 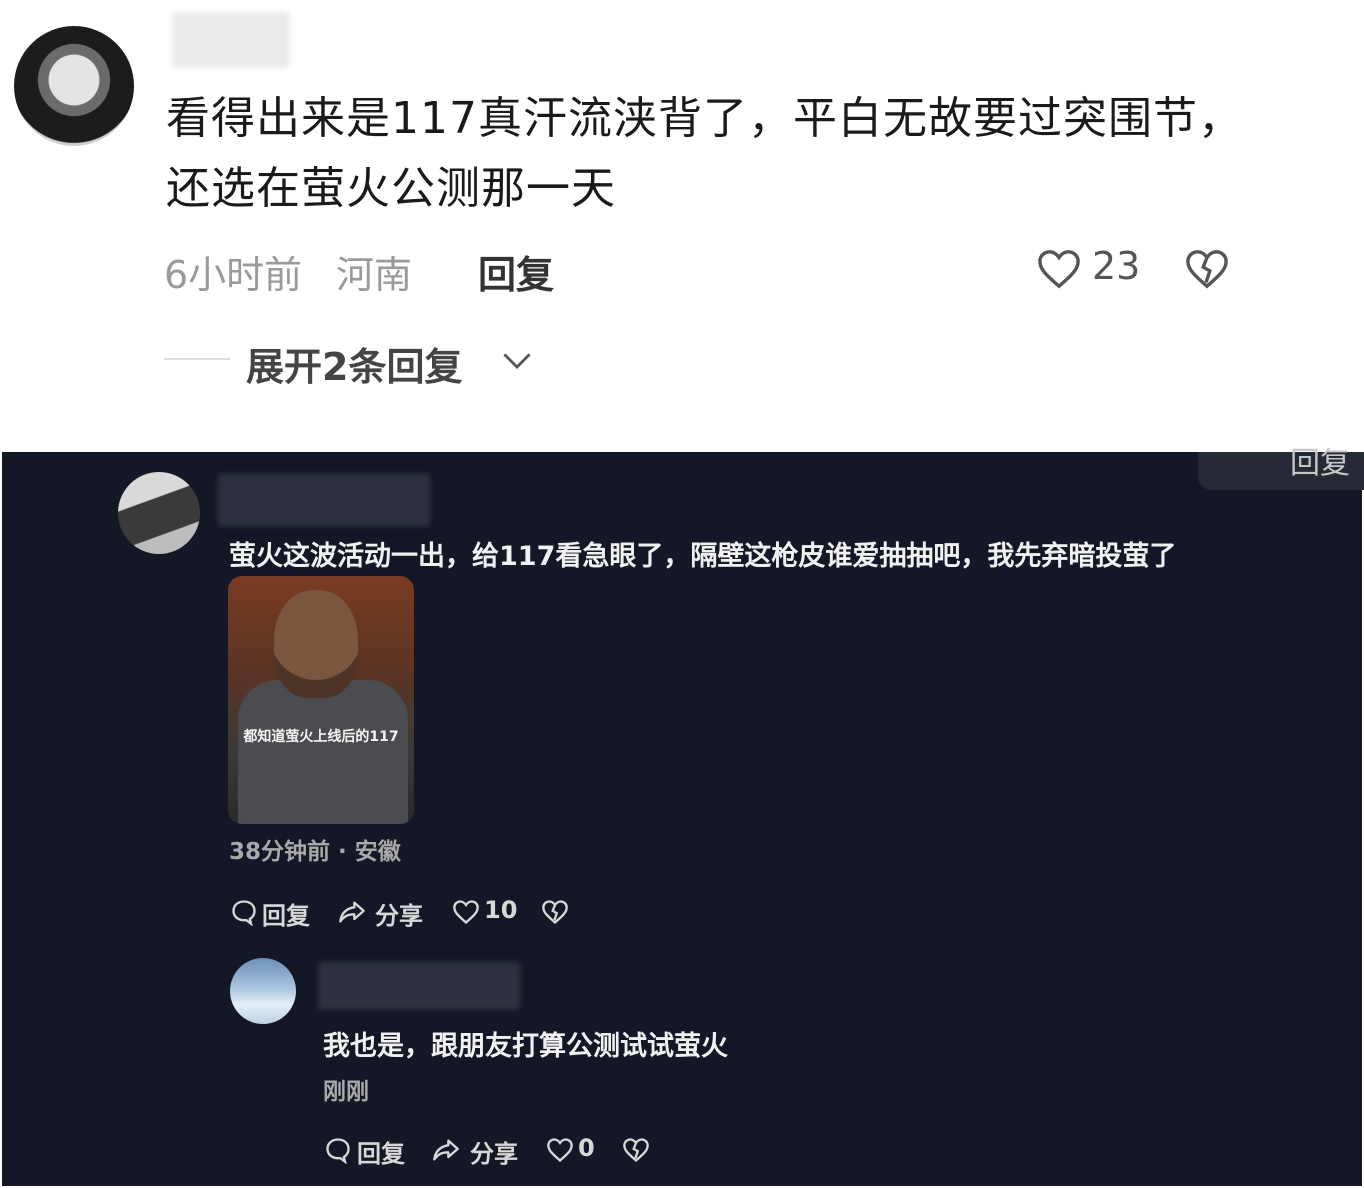 What do you see at coordinates (354, 363) in the screenshot?
I see `expand-replies-button: 展开2条回复` at bounding box center [354, 363].